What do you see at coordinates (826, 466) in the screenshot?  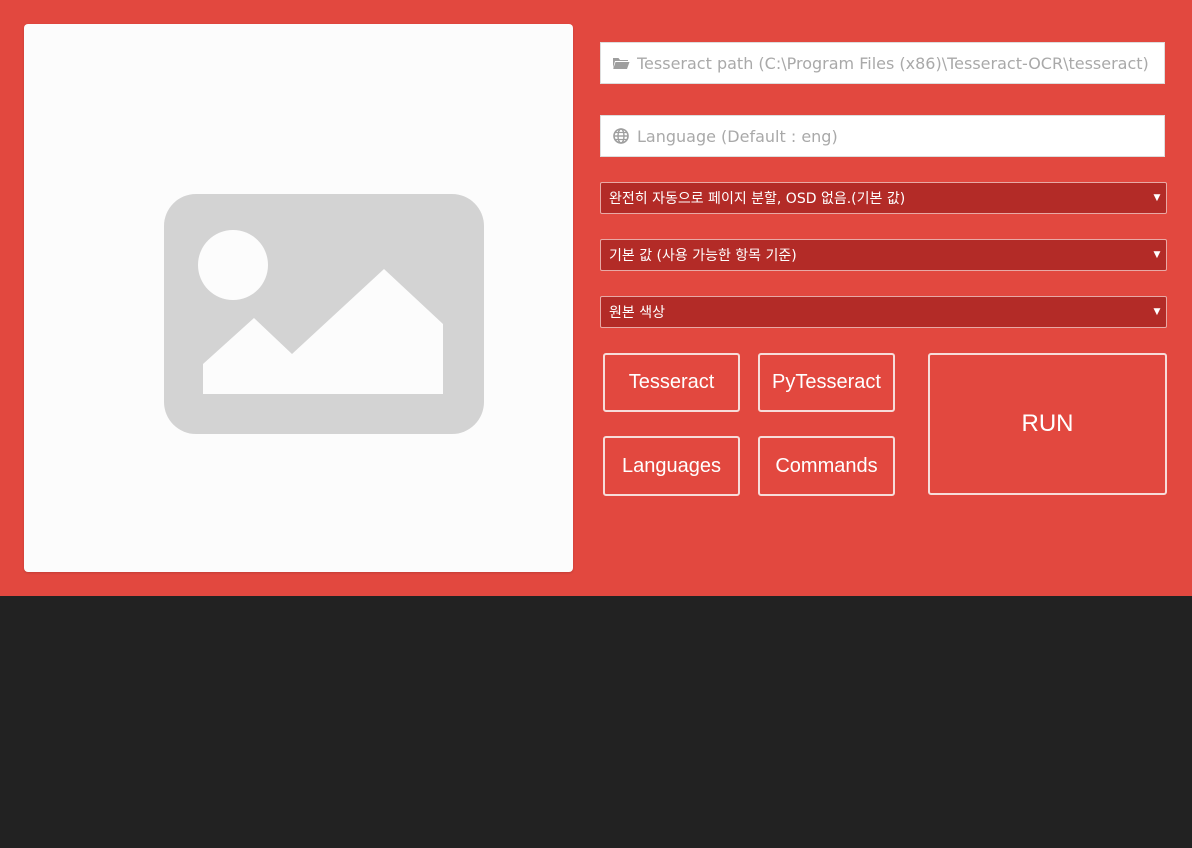 I see `commands-button: Commands` at bounding box center [826, 466].